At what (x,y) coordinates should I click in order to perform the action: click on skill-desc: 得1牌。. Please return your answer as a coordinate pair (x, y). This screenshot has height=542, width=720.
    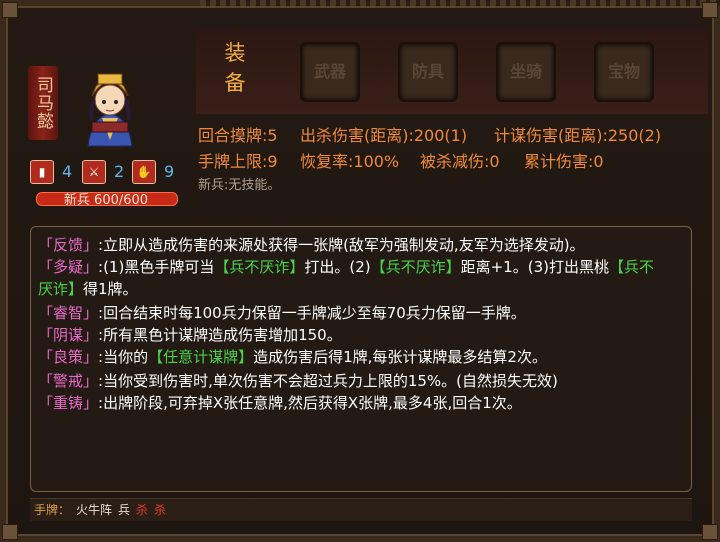
    Looking at the image, I should click on (110, 289).